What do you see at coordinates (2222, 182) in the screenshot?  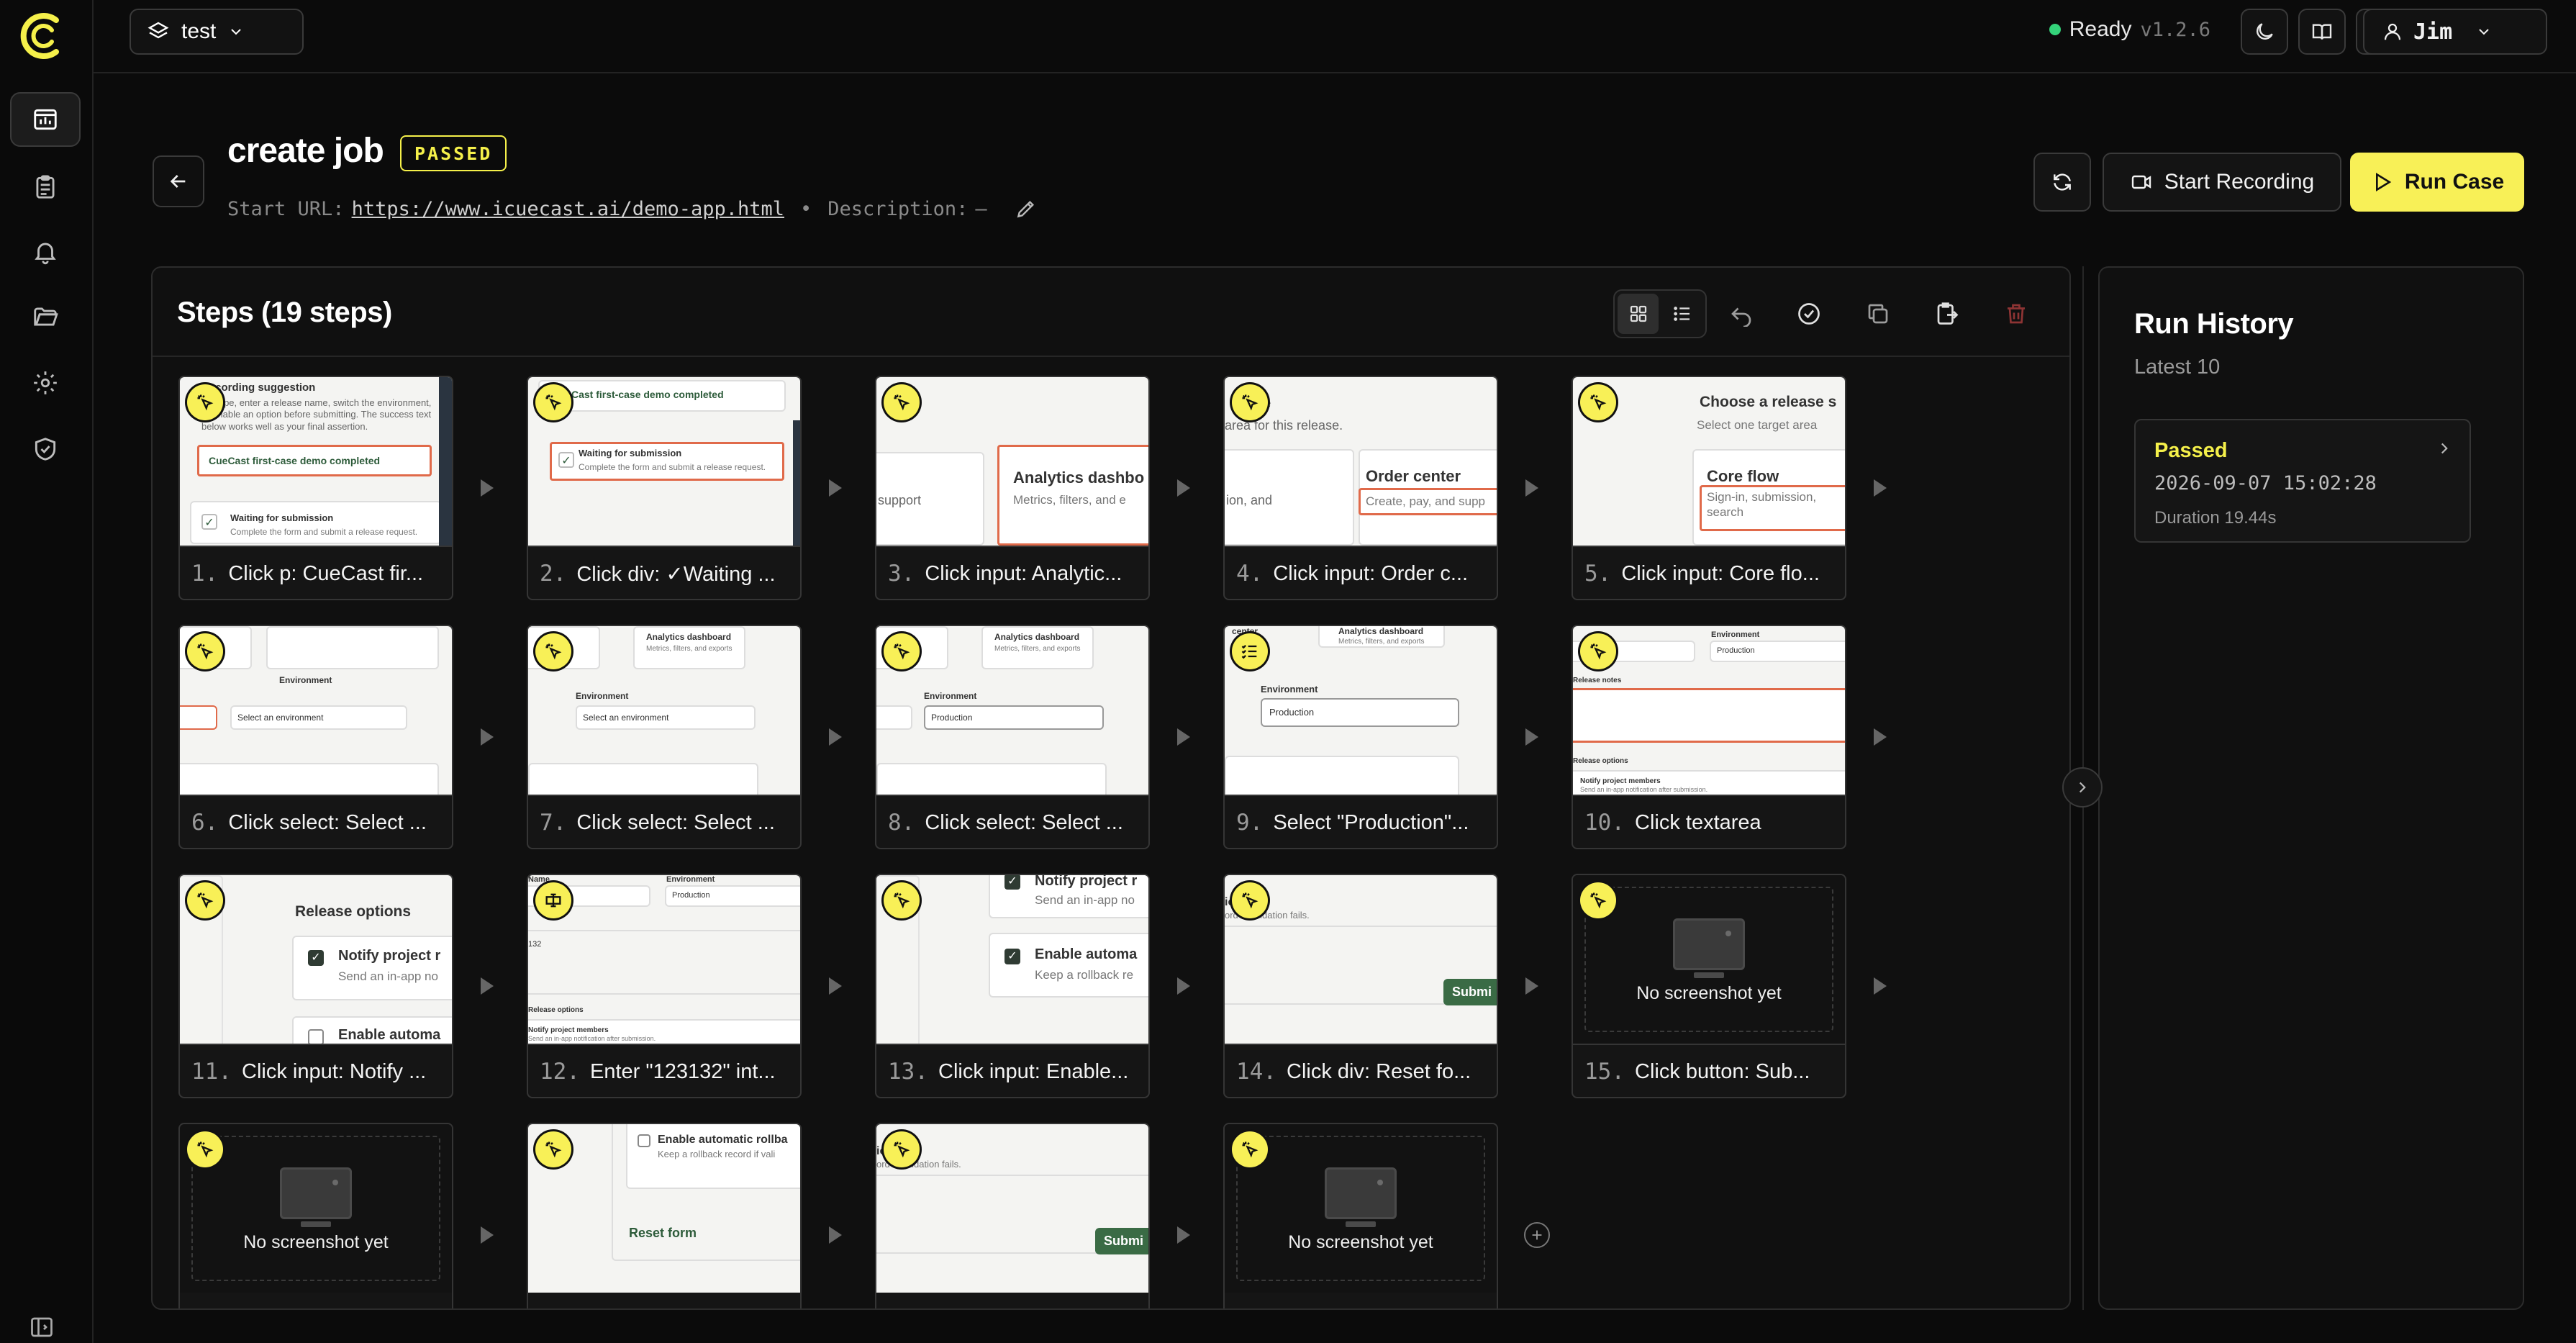 I see `start-recording-button: Start Recording` at bounding box center [2222, 182].